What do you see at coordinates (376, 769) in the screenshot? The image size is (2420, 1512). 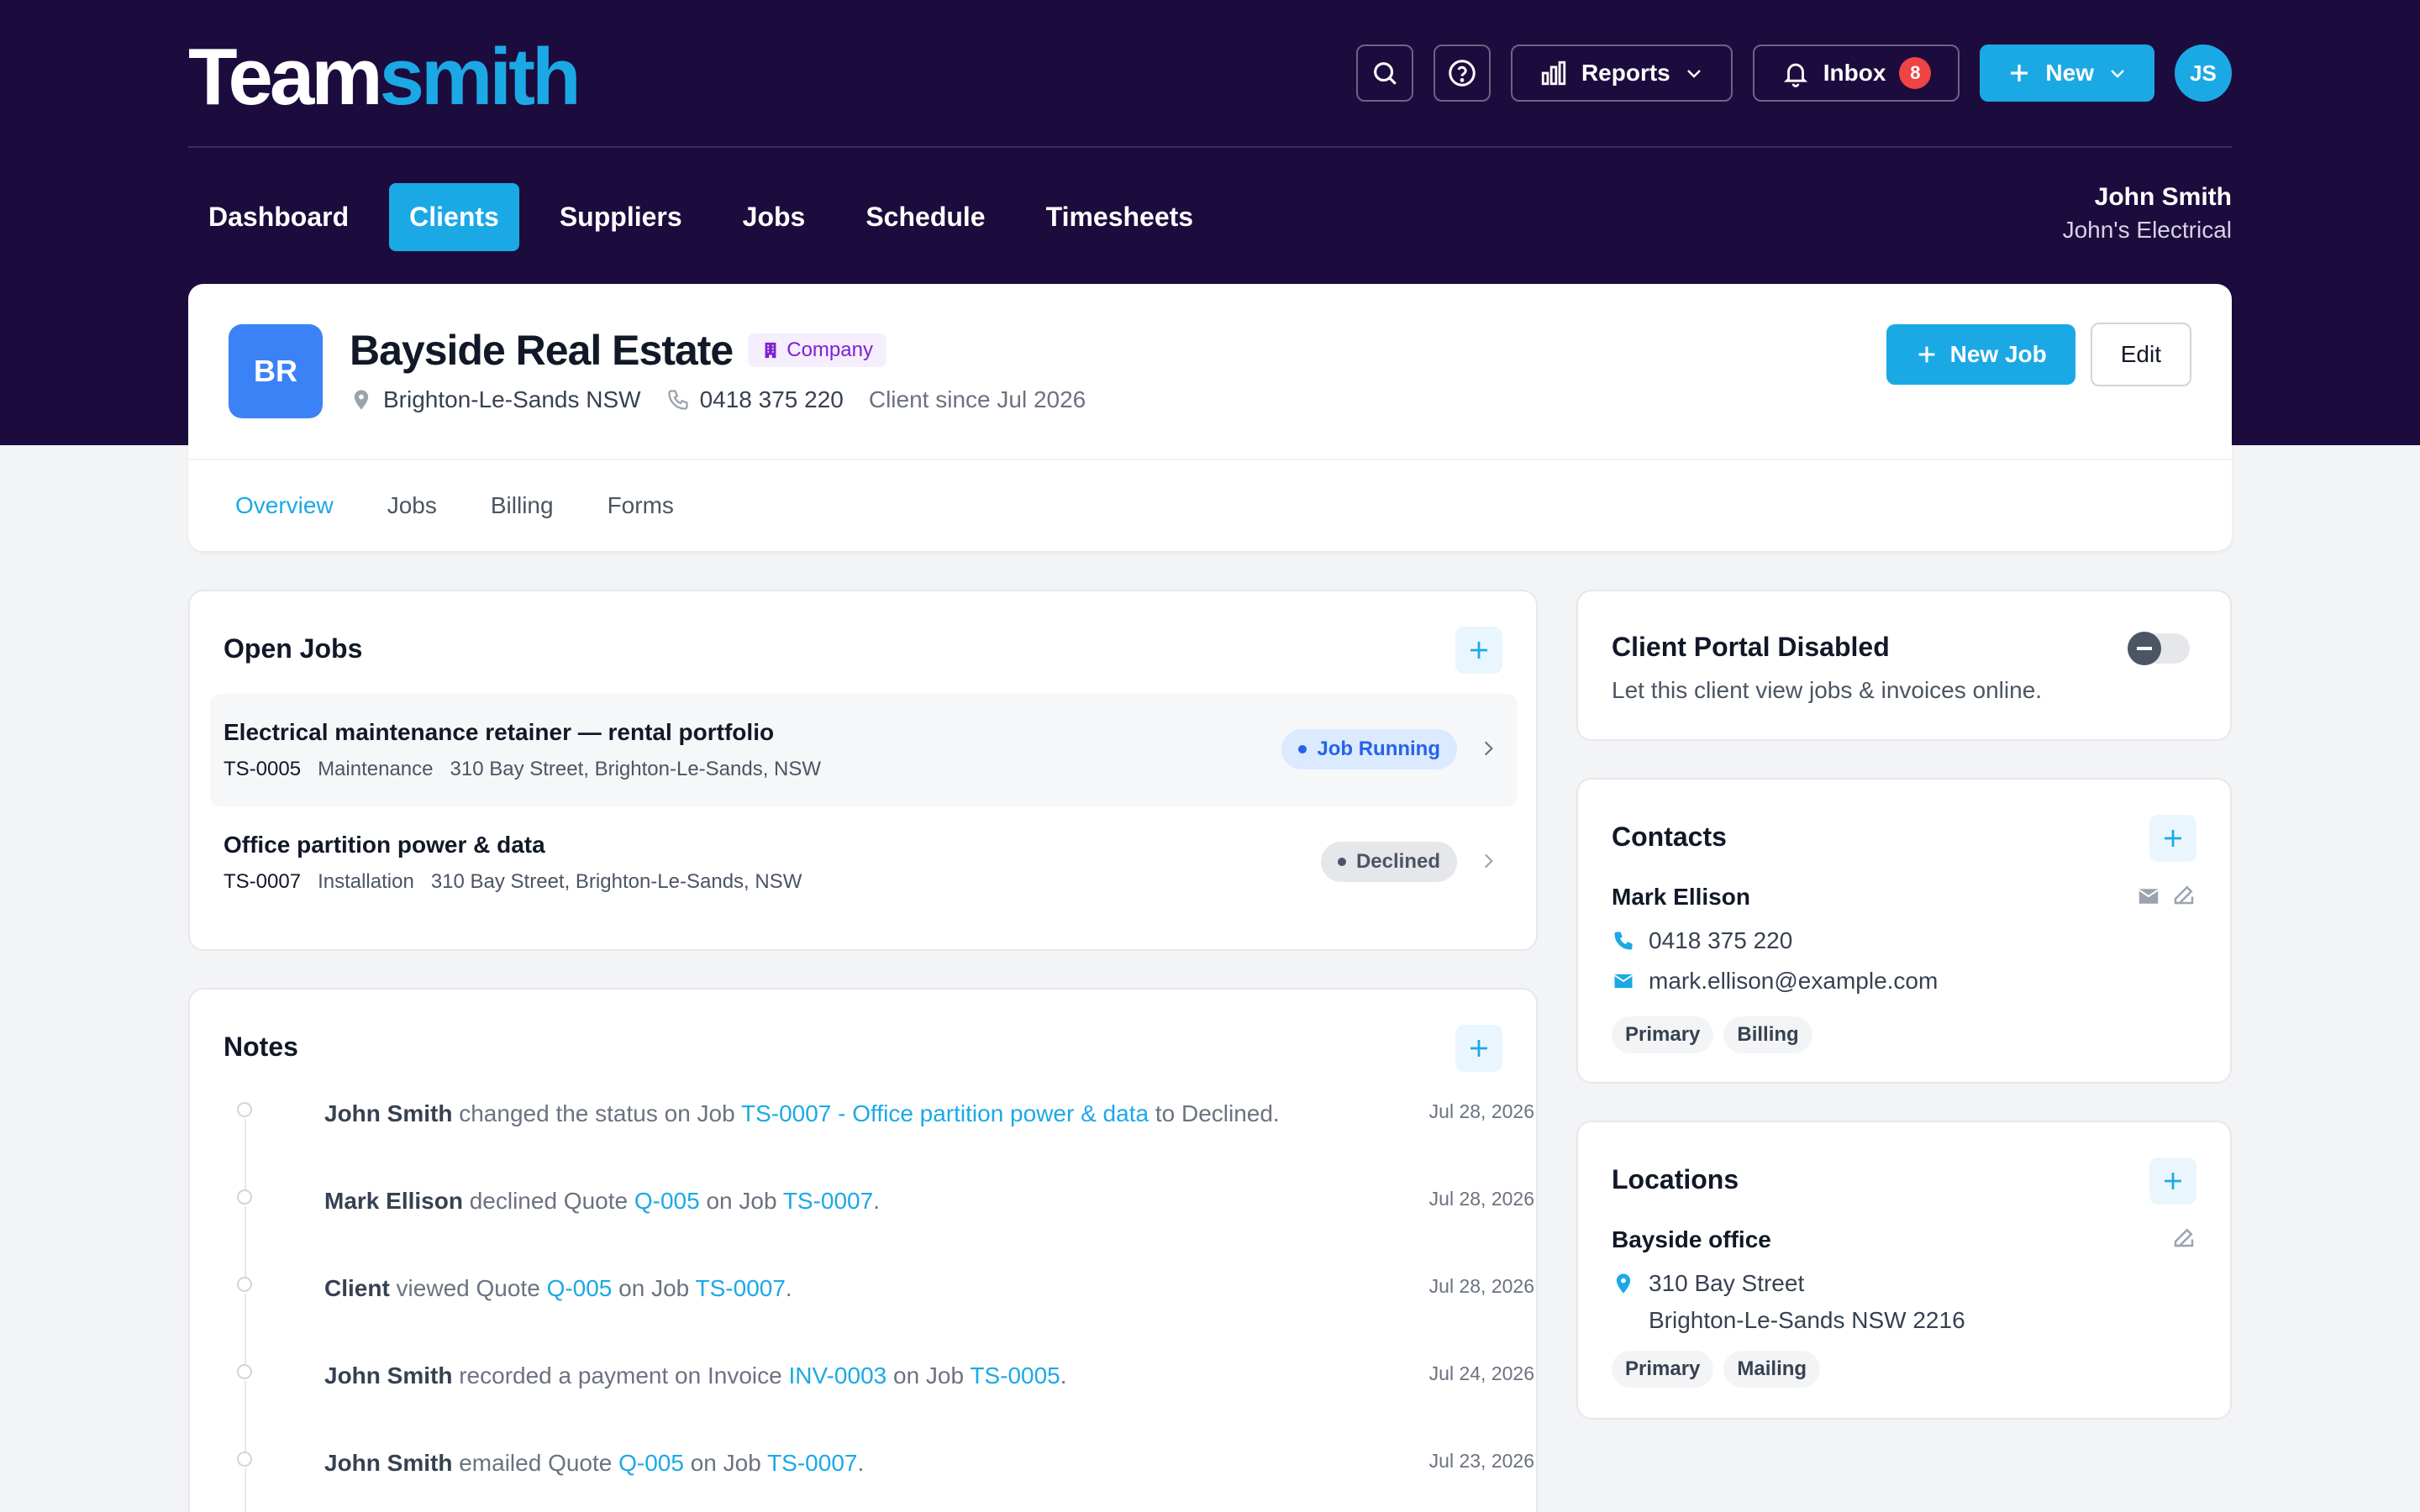 I see `job-type: Maintenance` at bounding box center [376, 769].